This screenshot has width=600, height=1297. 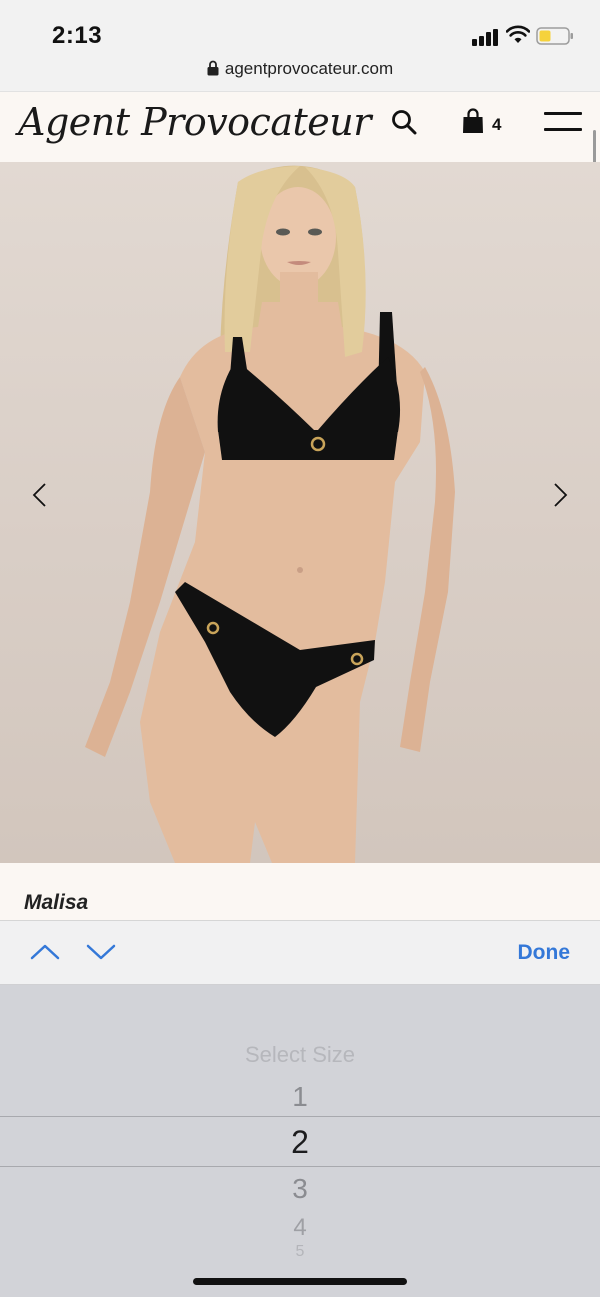 I want to click on url-text: agentprovocateur.com, so click(x=309, y=68).